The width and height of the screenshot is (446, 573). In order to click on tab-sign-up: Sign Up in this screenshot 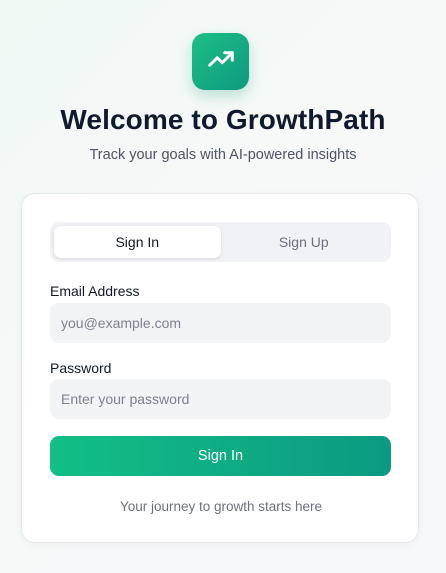, I will do `click(304, 242)`.